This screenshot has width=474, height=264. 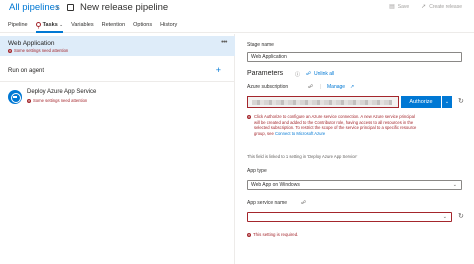 What do you see at coordinates (218, 70) in the screenshot?
I see `add-task-button: +` at bounding box center [218, 70].